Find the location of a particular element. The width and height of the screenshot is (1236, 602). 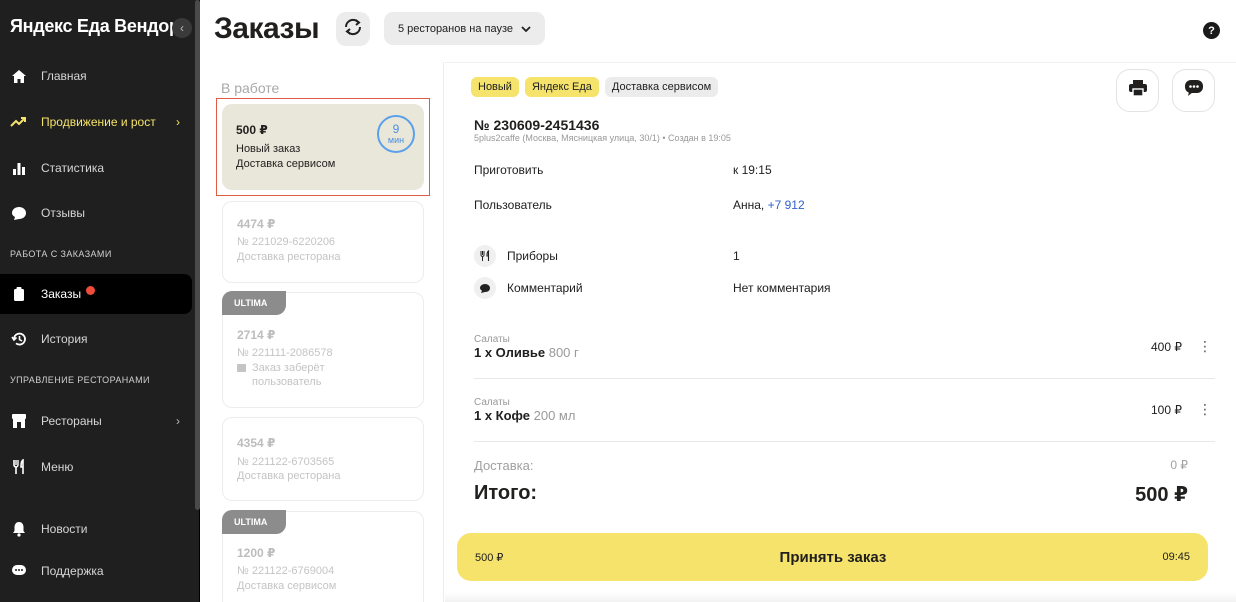

user-label: Пользователь is located at coordinates (513, 205).